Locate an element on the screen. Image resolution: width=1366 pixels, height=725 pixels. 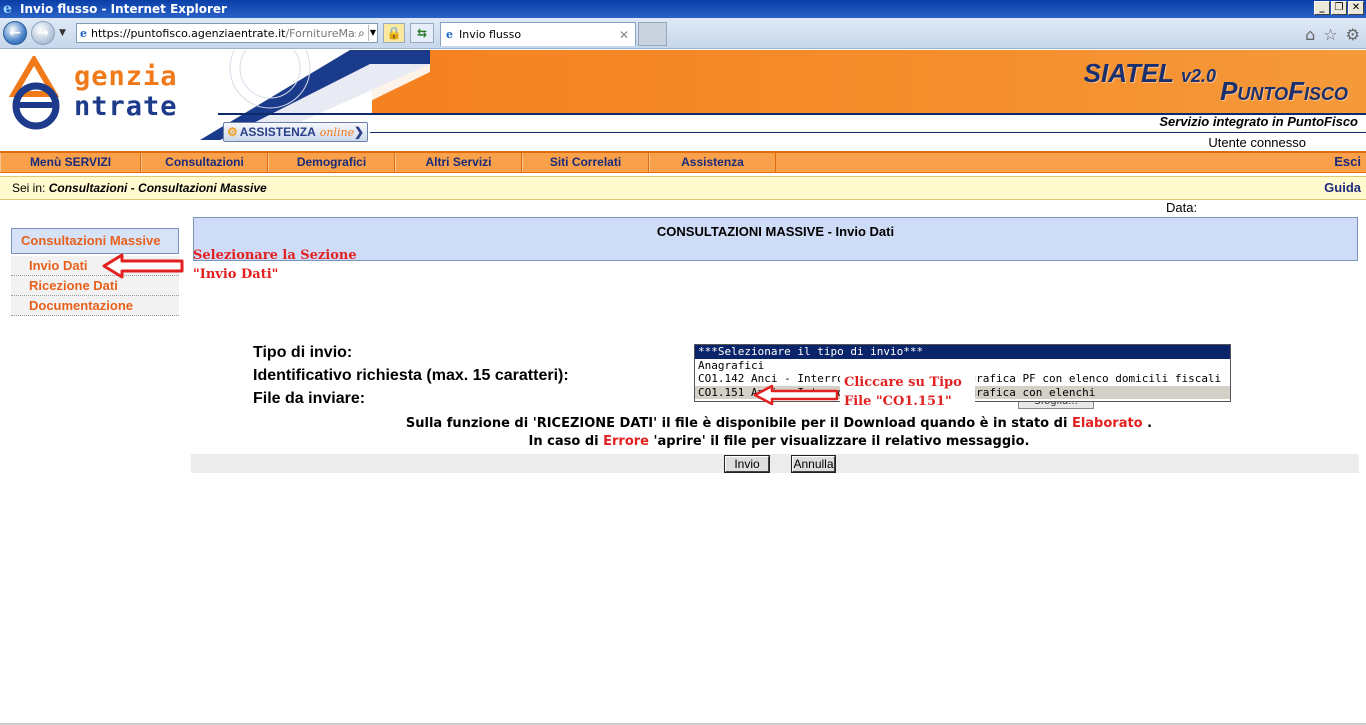
tipo-invio-label: Tipo di invio: is located at coordinates (303, 352).